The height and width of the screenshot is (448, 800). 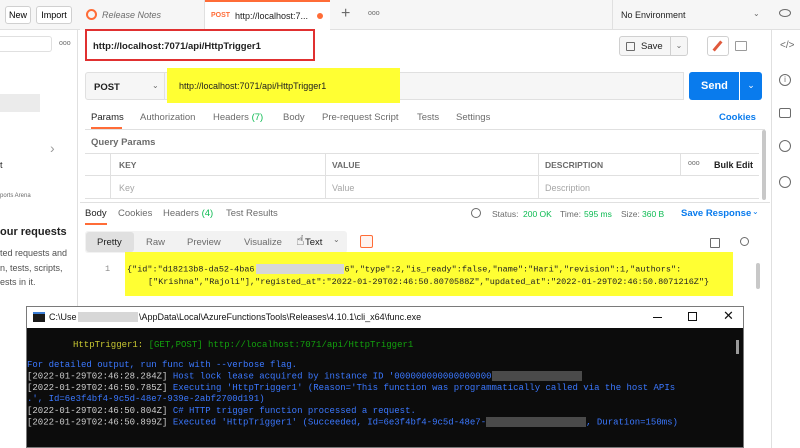 What do you see at coordinates (97, 387) in the screenshot?
I see `timestamp: [2022-01-29T02:46:50.785Z]` at bounding box center [97, 387].